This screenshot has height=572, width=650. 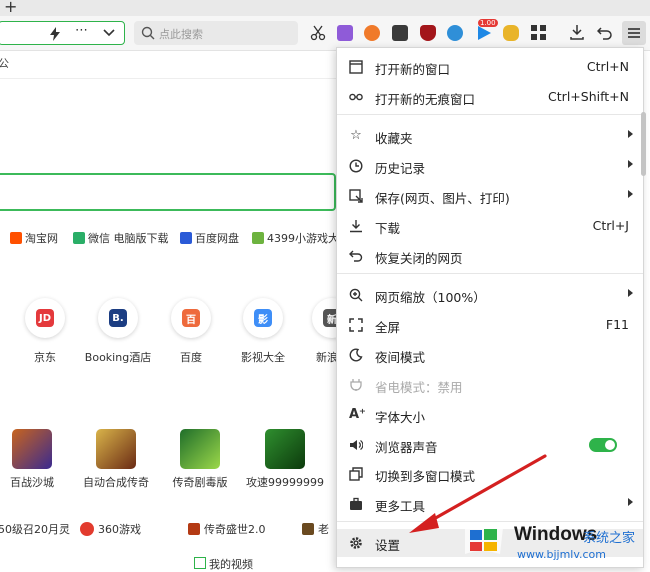 I want to click on camel-extension-icon, so click(x=511, y=33).